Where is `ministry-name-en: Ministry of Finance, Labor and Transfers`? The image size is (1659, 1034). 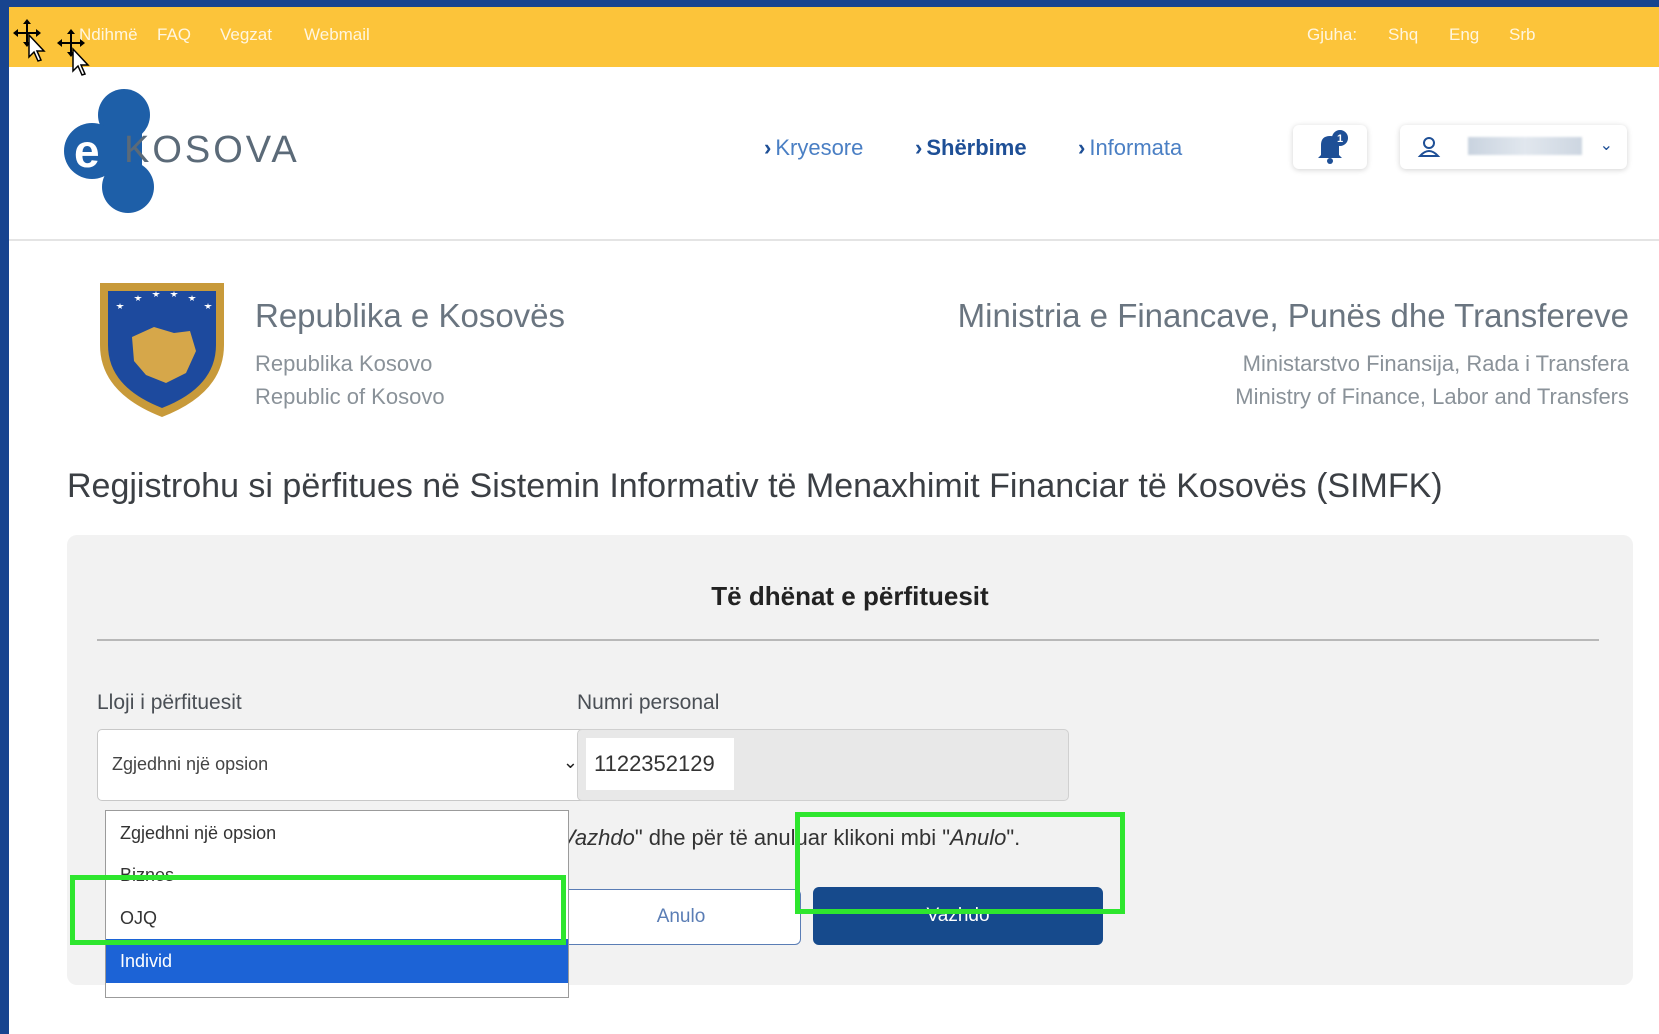
ministry-name-en: Ministry of Finance, Labor and Transfers is located at coordinates (1432, 396).